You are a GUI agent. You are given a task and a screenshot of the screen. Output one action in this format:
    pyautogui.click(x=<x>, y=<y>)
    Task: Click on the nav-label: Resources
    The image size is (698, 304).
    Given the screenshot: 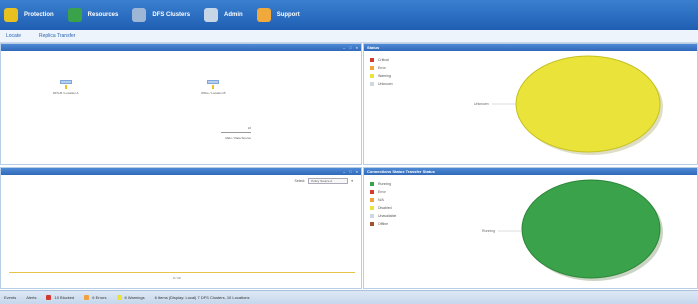 What is the action you would take?
    pyautogui.click(x=103, y=15)
    